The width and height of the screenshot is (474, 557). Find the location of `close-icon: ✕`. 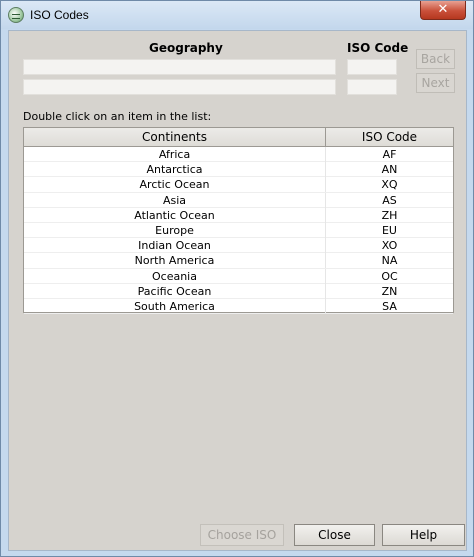

close-icon: ✕ is located at coordinates (443, 9).